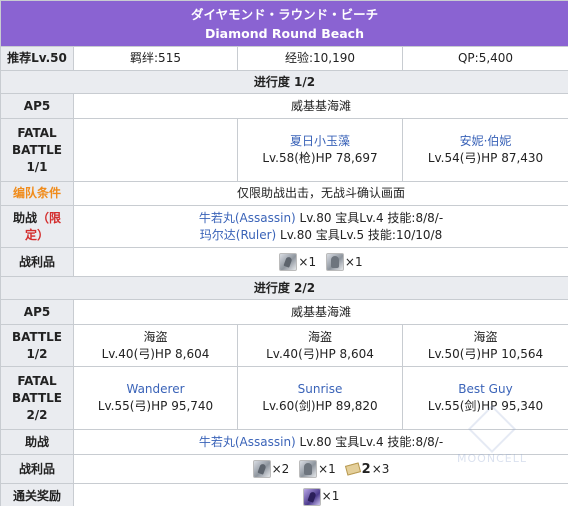 This screenshot has height=506, width=568. I want to click on quest-header: ダイヤモンド・ラウンド・ビーチ Diamond Round Beach, so click(284, 23).